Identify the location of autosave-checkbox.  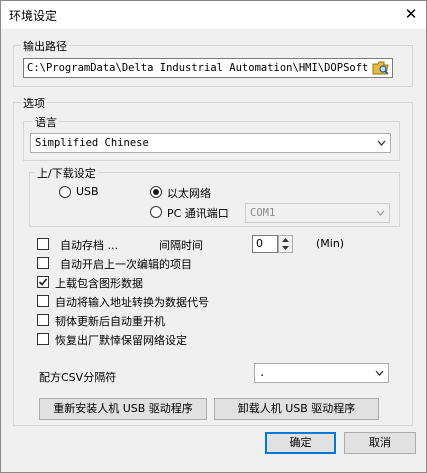
(43, 244).